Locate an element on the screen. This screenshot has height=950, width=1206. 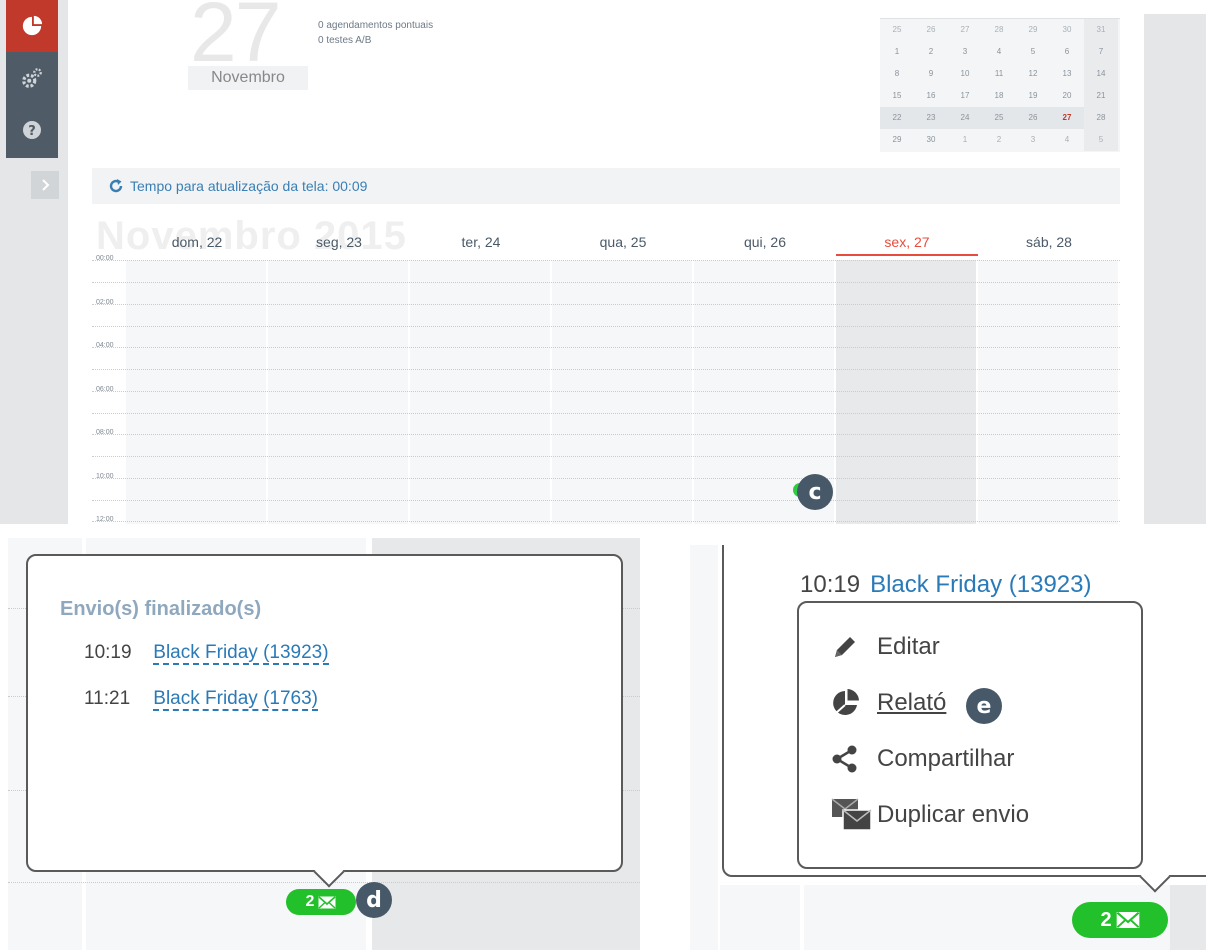
day-header: qui, 26 is located at coordinates (765, 244).